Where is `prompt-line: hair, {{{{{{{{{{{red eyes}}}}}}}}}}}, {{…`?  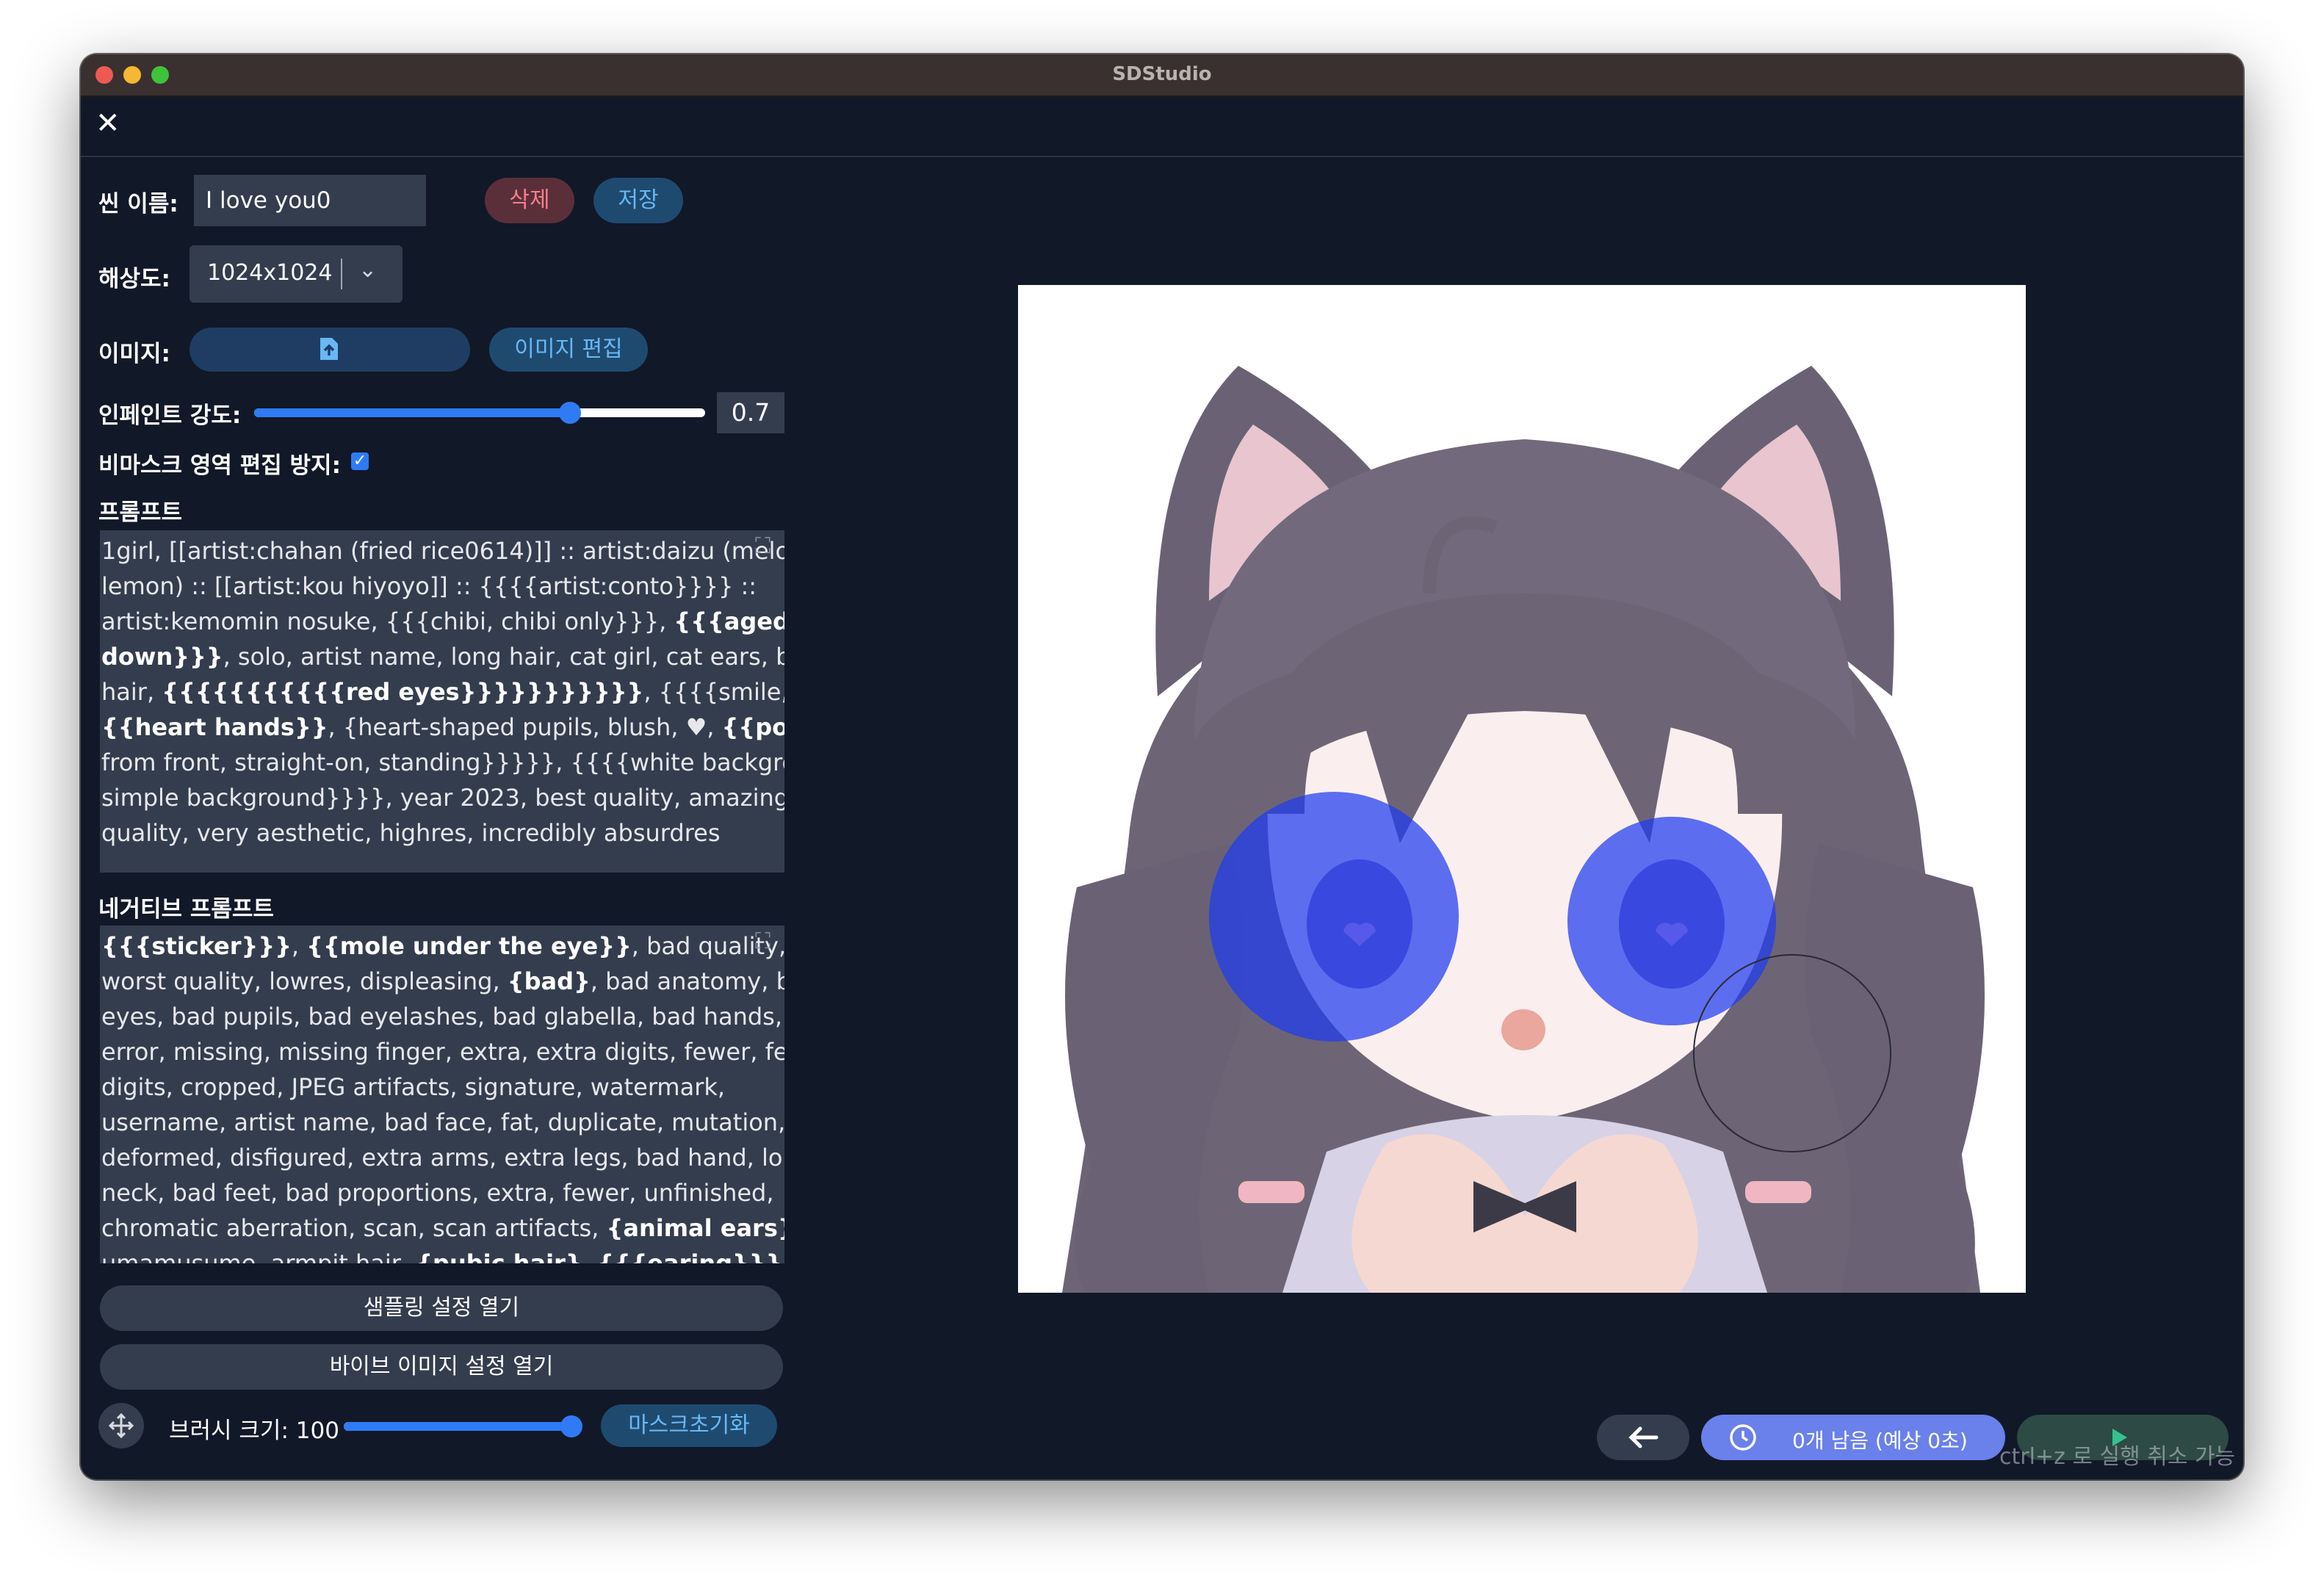
prompt-line: hair, {{{{{{{{{{{red eyes}}}}}}}}}}}, {{… is located at coordinates (442, 692).